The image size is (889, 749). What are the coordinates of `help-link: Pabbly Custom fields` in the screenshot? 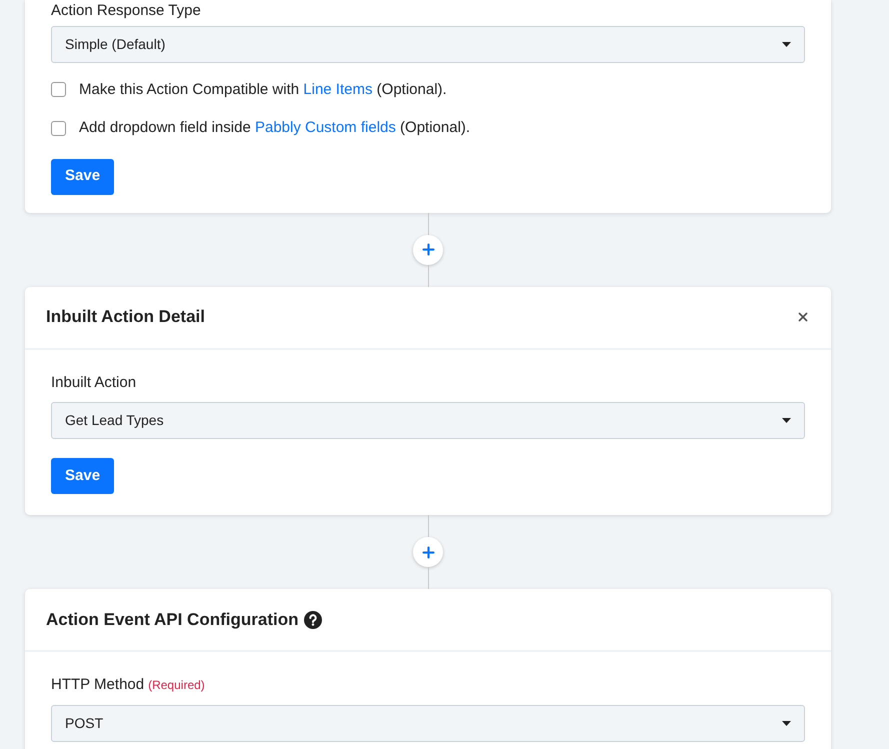 It's located at (325, 127).